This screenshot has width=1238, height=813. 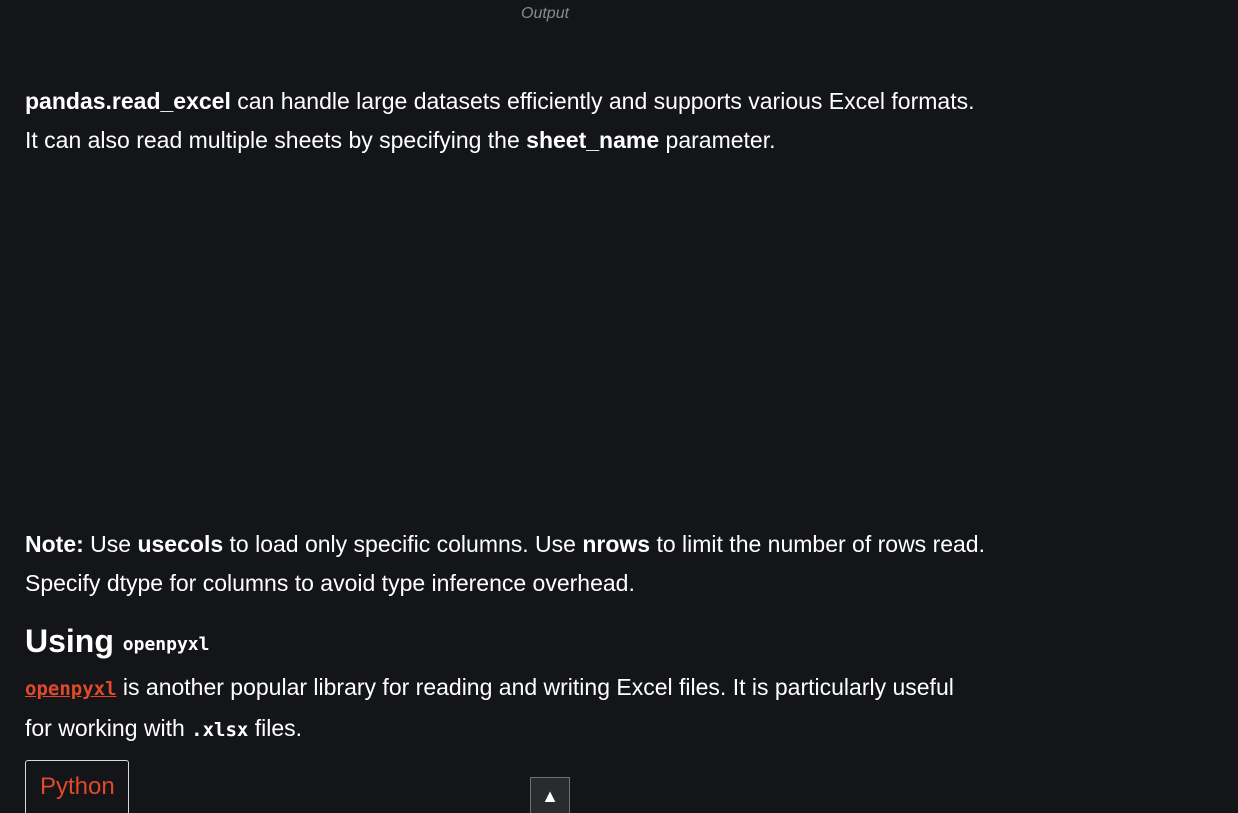 I want to click on nrows-term: nrows, so click(x=616, y=544).